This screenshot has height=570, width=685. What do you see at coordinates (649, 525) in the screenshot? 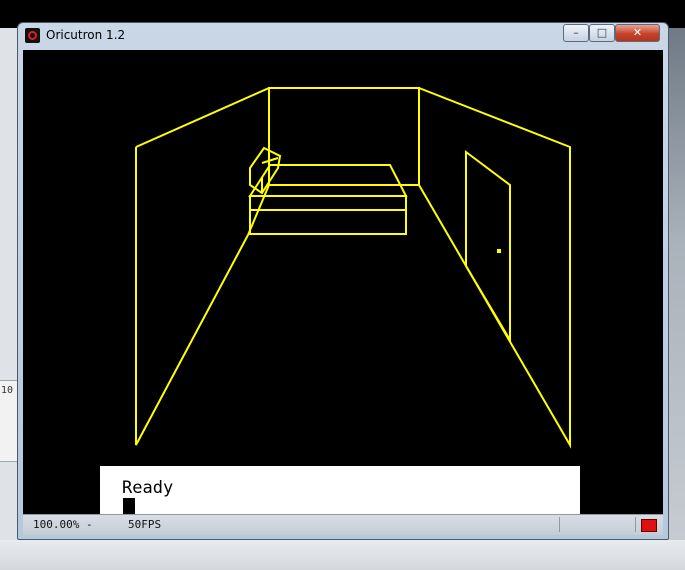
I see `disk-activity-icon` at bounding box center [649, 525].